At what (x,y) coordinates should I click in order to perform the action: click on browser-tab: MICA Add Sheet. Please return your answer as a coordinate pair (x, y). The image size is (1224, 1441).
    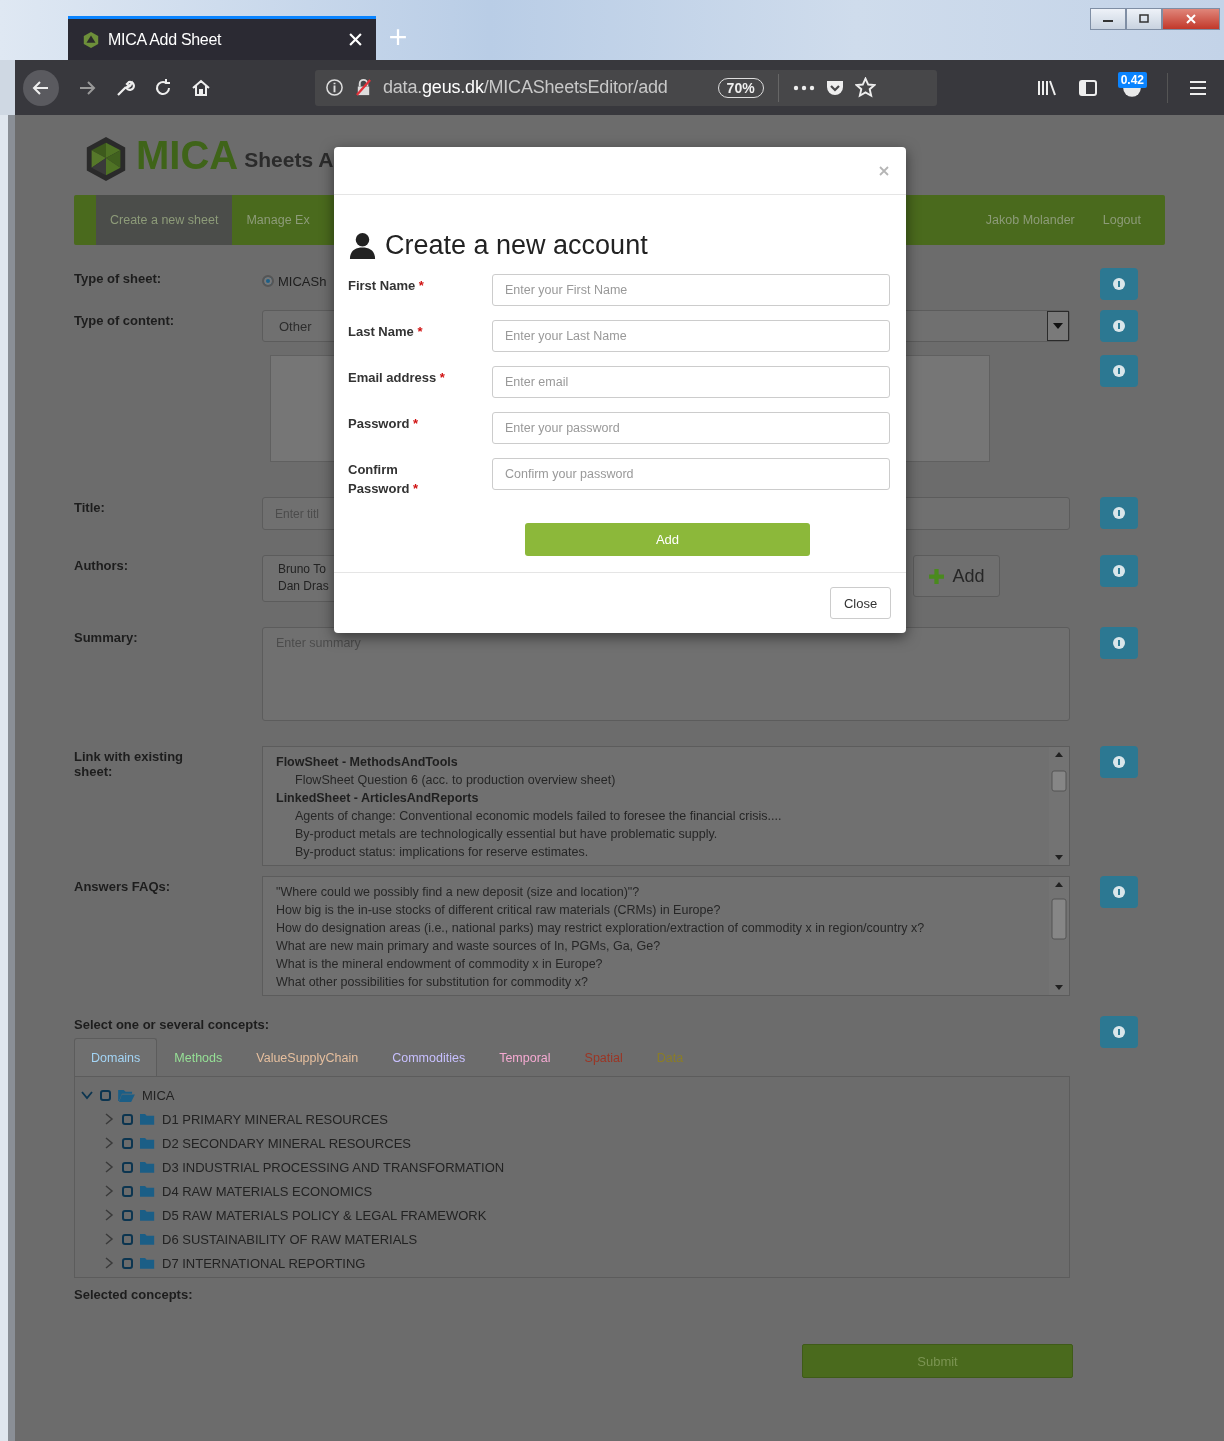
    Looking at the image, I should click on (222, 38).